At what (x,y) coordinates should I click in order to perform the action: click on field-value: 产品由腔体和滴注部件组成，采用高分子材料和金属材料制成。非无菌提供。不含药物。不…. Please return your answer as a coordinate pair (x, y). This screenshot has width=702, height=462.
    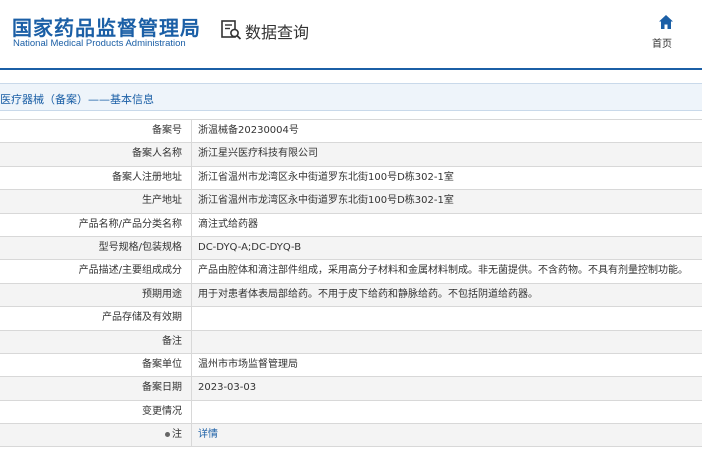
    Looking at the image, I should click on (443, 271).